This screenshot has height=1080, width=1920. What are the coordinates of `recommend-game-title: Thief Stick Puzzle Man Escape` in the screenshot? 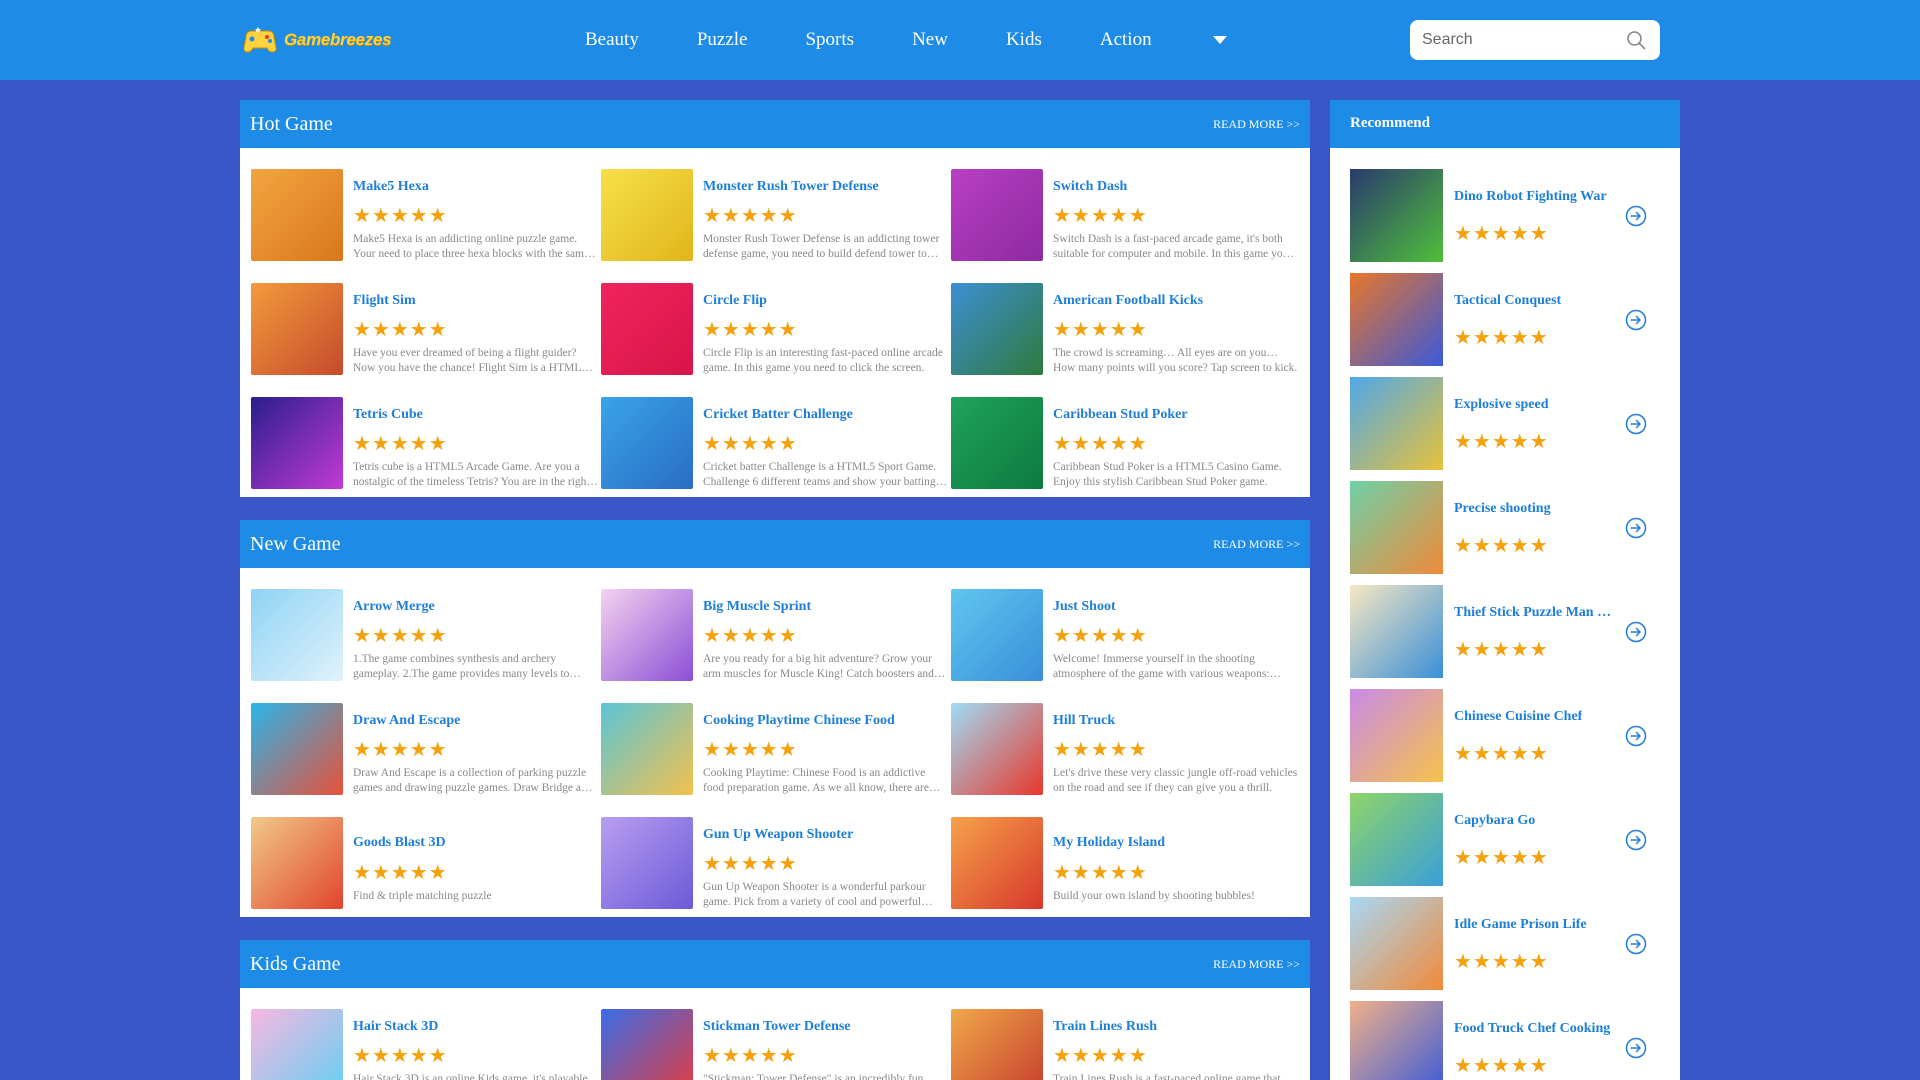 It's located at (1534, 613).